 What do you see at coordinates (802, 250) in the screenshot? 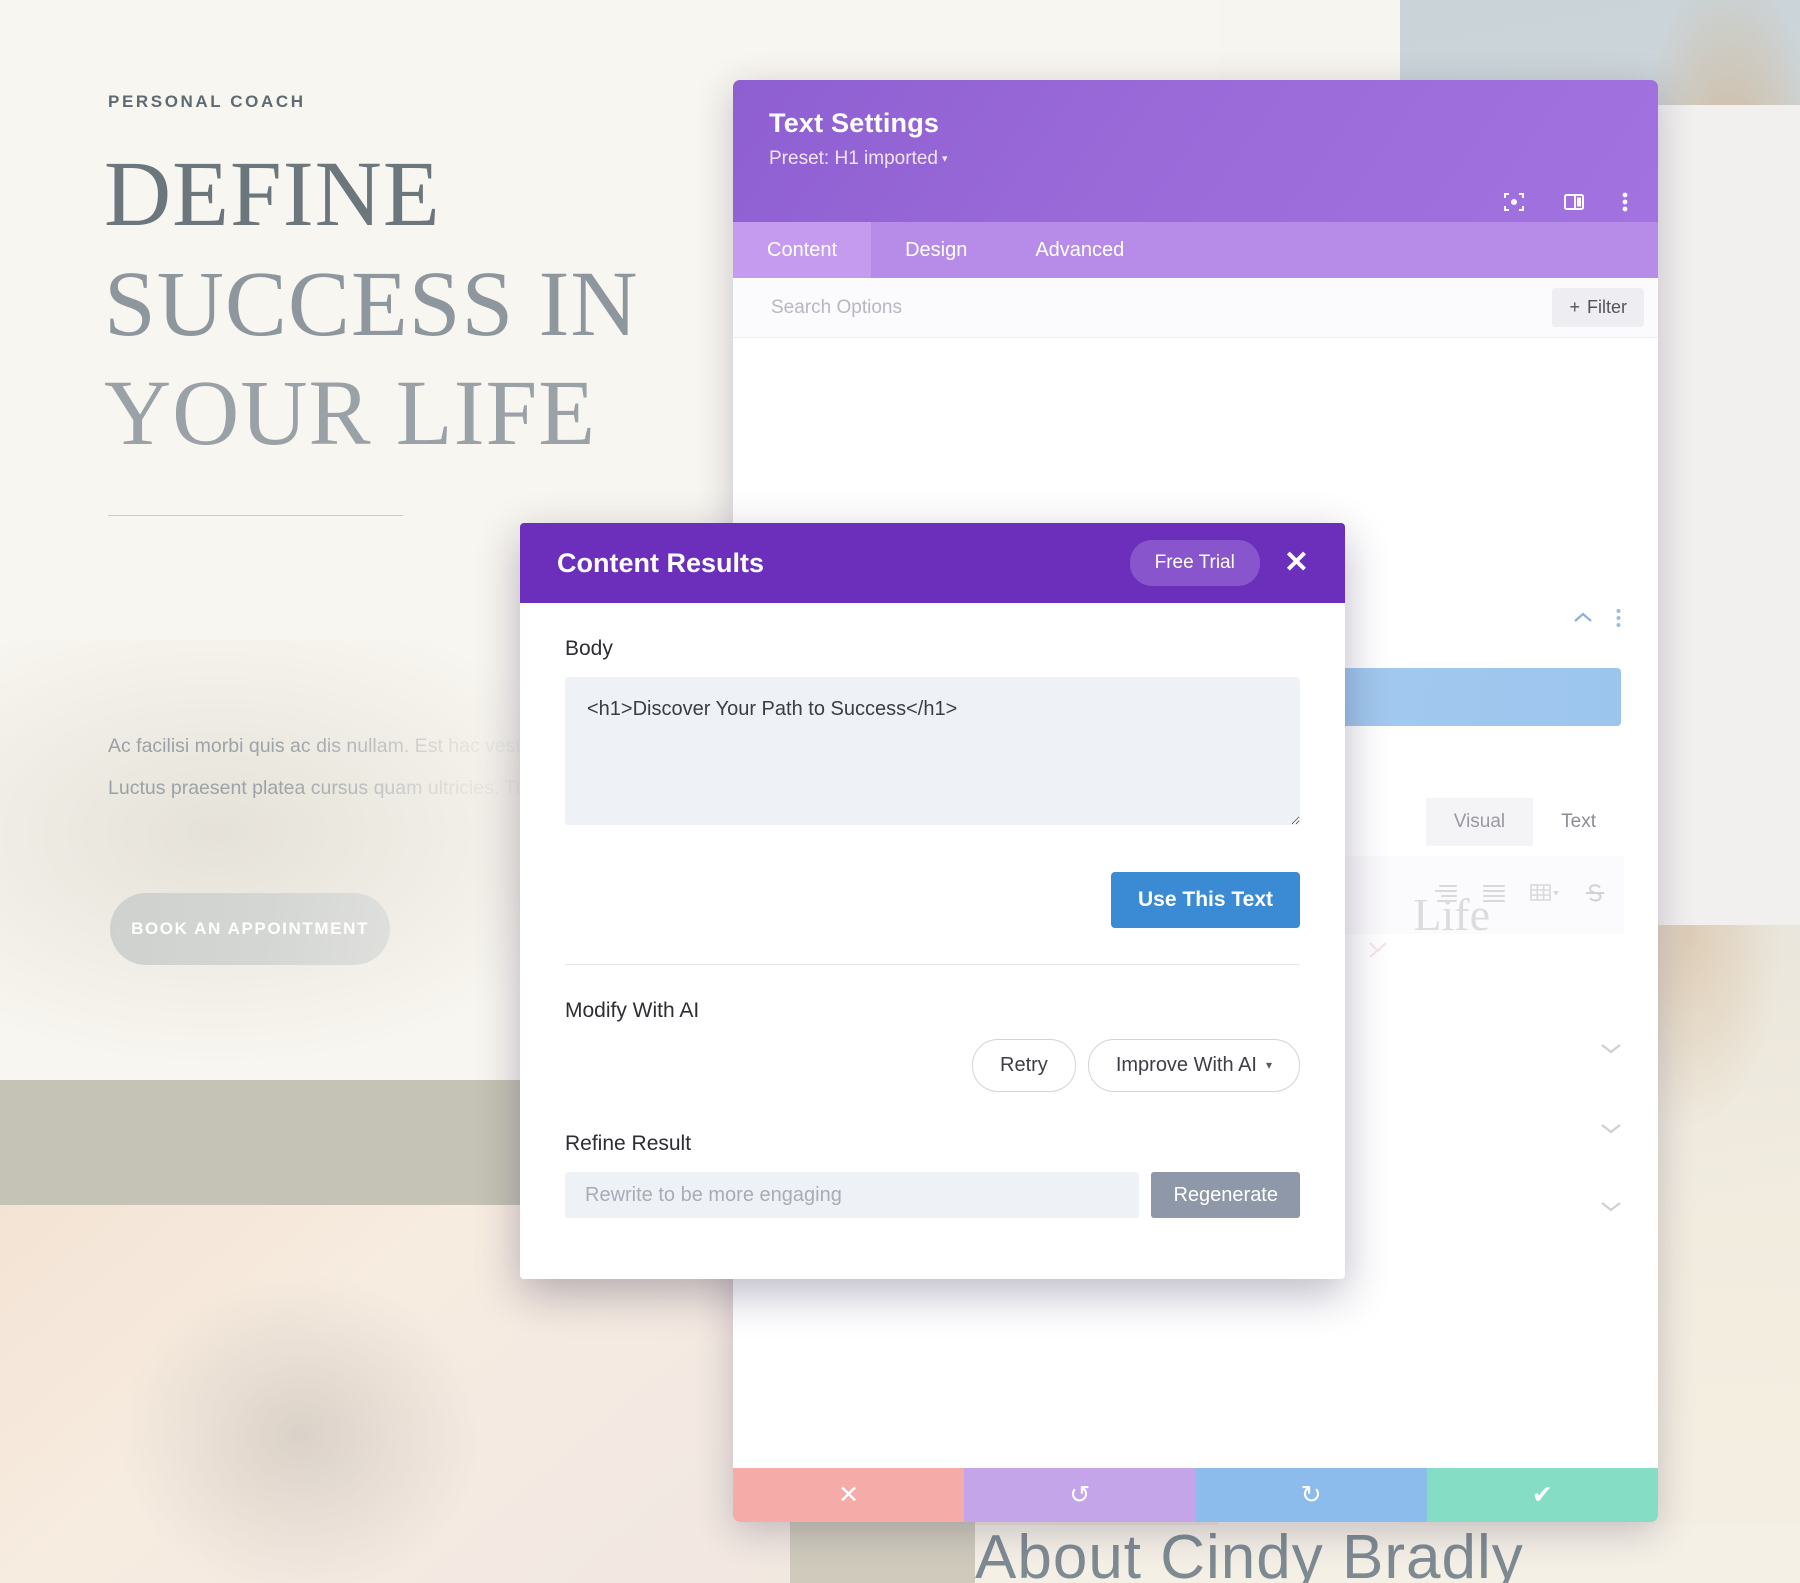
I see `tab-content: Content` at bounding box center [802, 250].